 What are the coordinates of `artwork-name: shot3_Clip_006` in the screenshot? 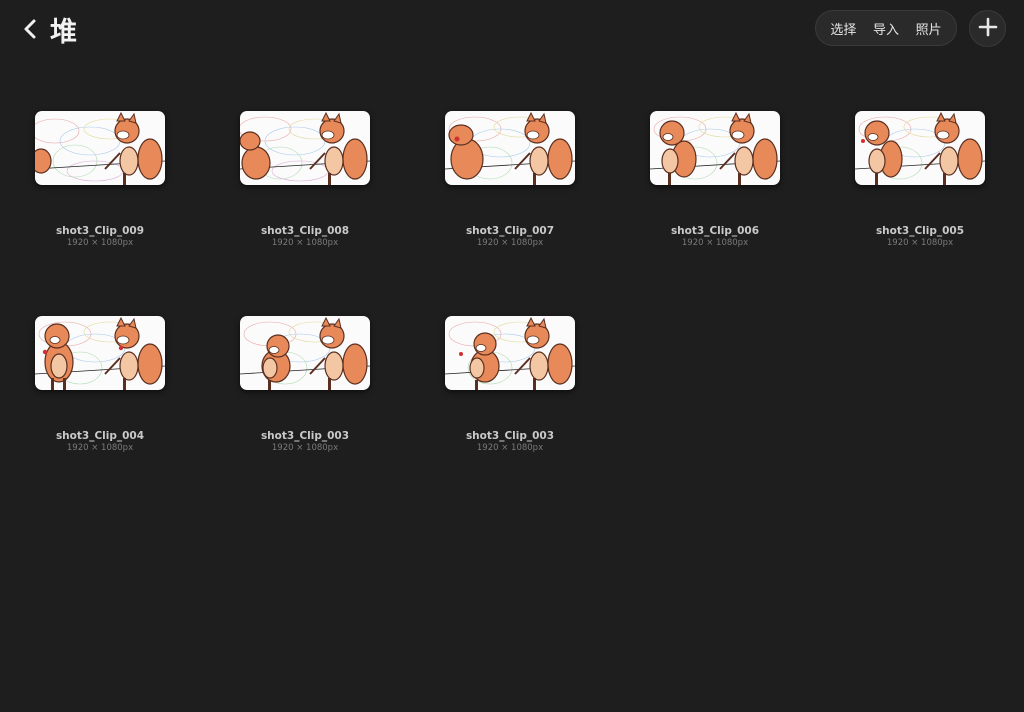 It's located at (715, 231).